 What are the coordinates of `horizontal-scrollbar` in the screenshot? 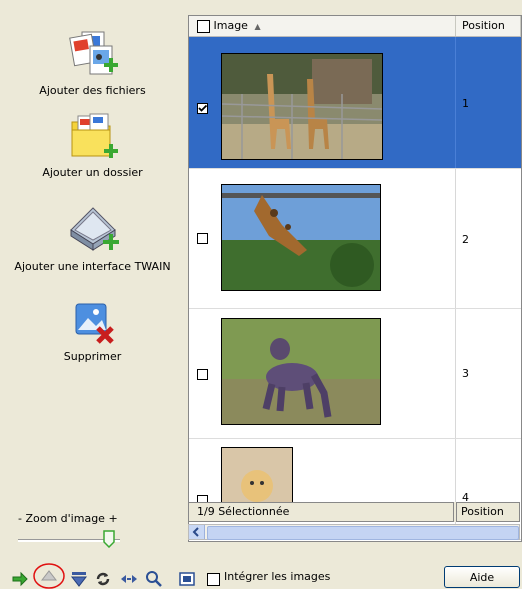 It's located at (354, 532).